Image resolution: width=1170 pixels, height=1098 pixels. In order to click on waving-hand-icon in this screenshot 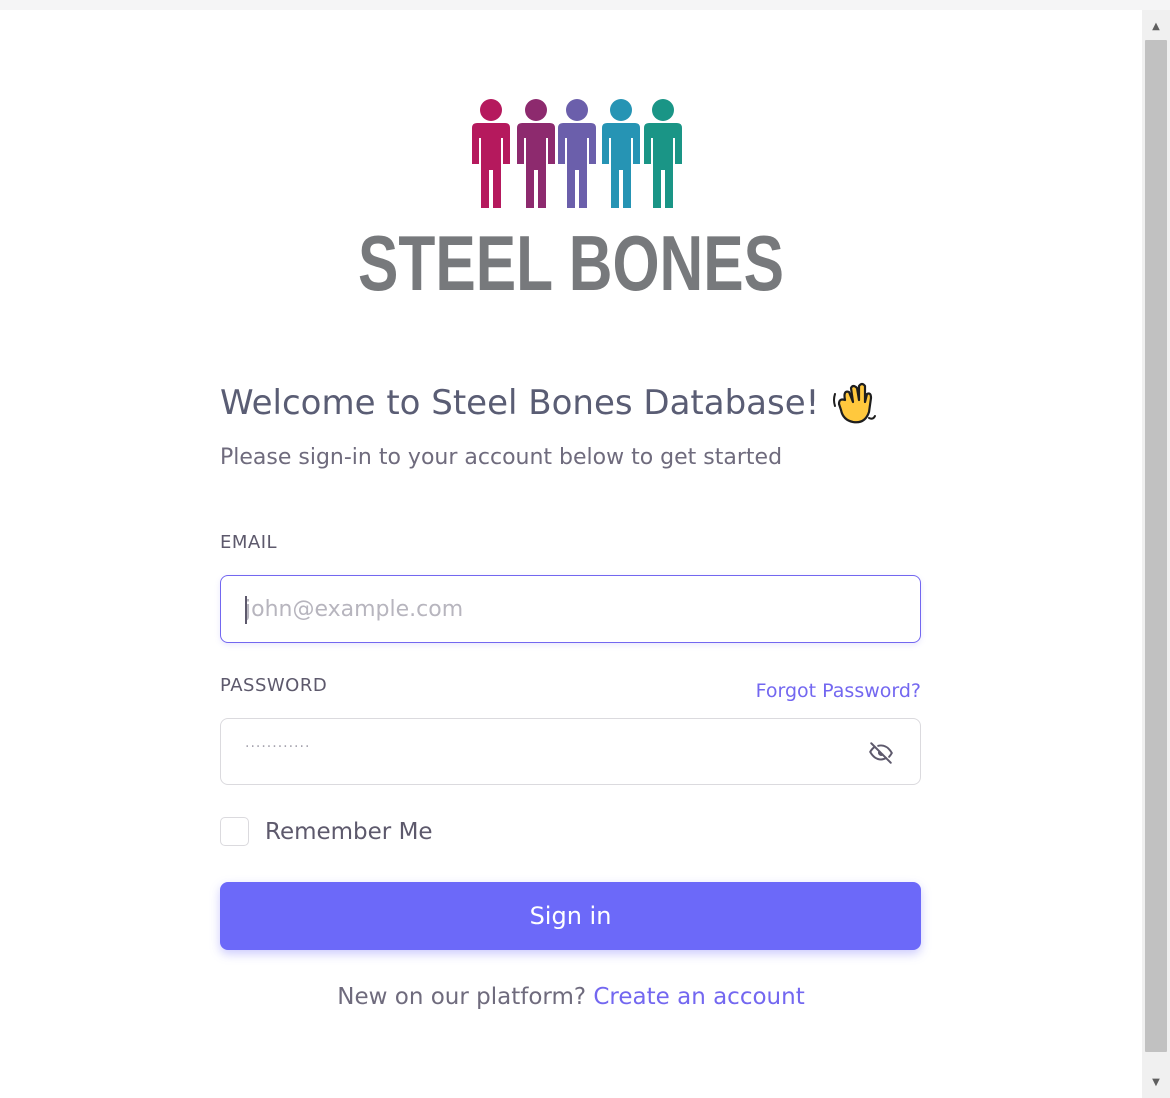, I will do `click(855, 403)`.